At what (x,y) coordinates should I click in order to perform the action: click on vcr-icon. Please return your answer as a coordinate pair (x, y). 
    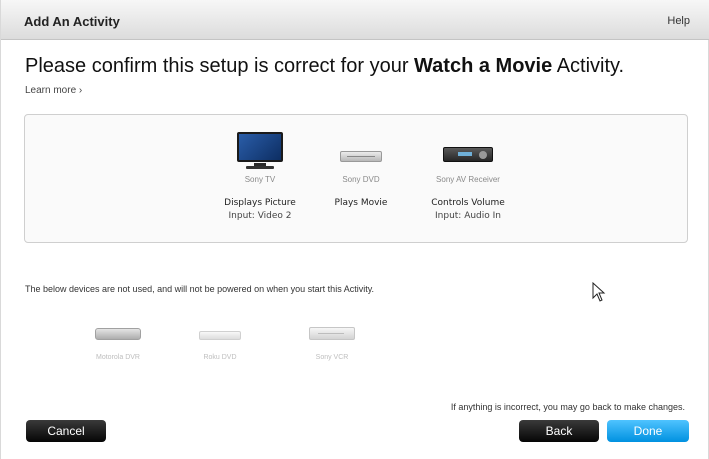
    Looking at the image, I should click on (332, 334).